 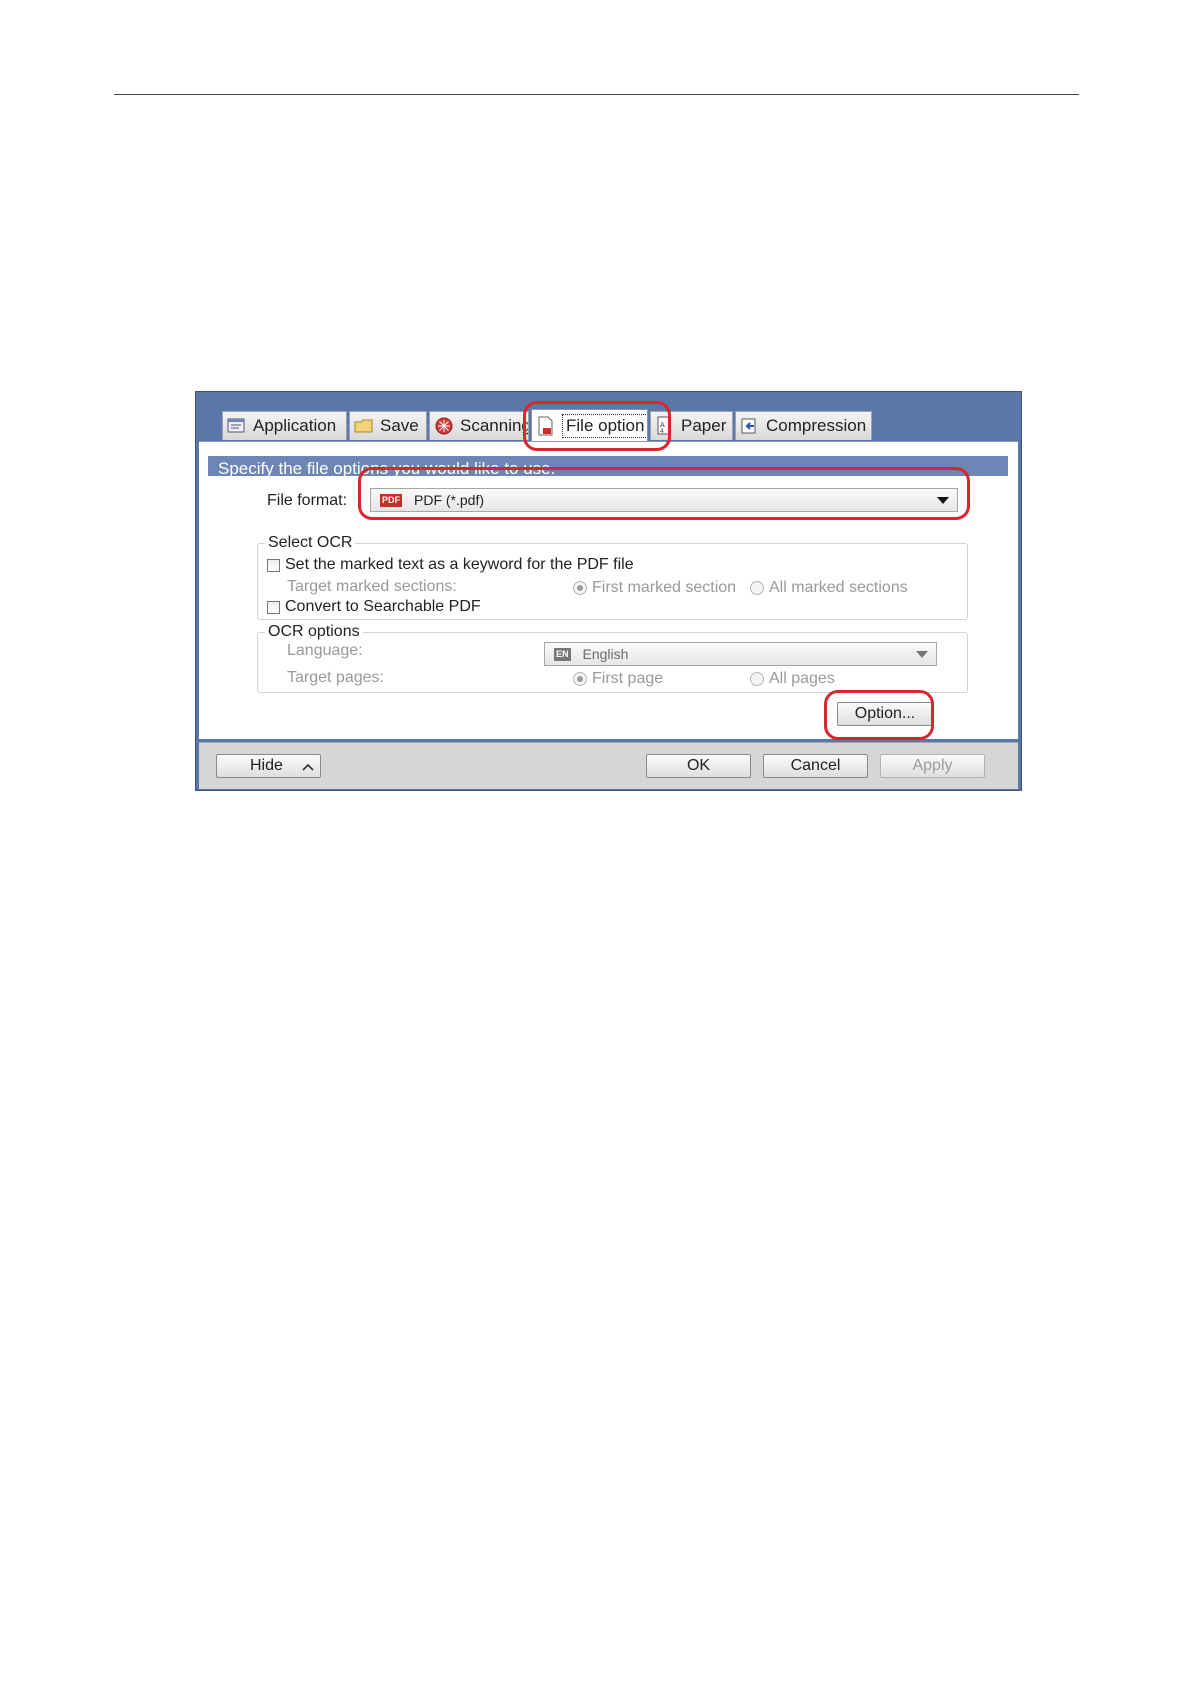 I want to click on hide-button: Hide, so click(x=268, y=766).